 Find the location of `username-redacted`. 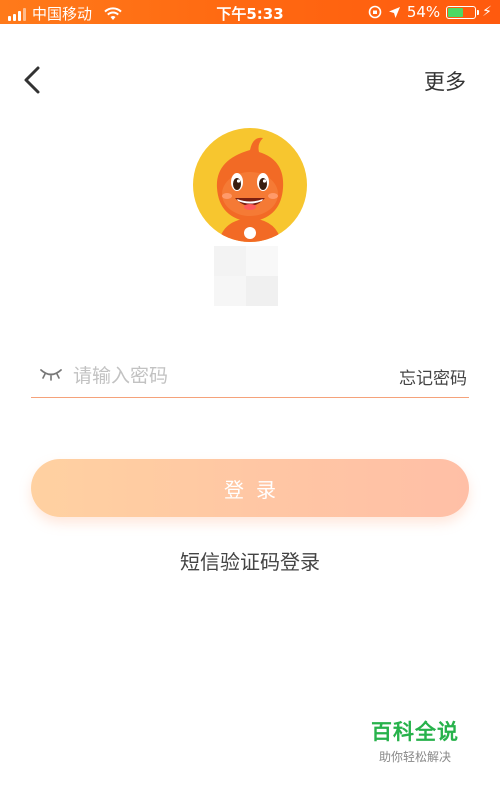

username-redacted is located at coordinates (246, 276).